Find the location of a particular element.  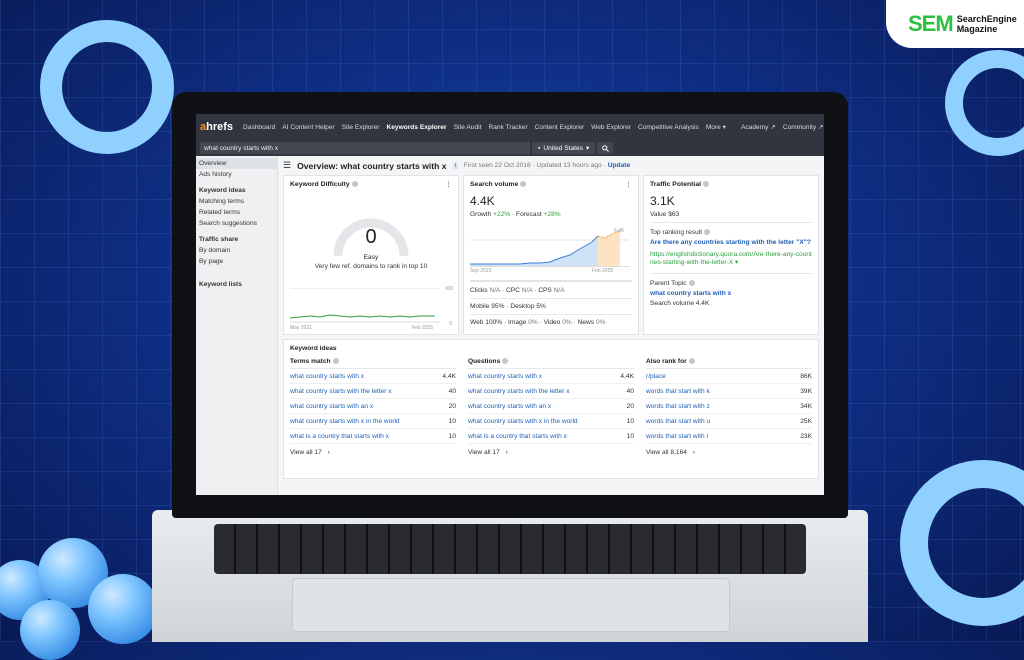

info-icon: i is located at coordinates (455, 165).